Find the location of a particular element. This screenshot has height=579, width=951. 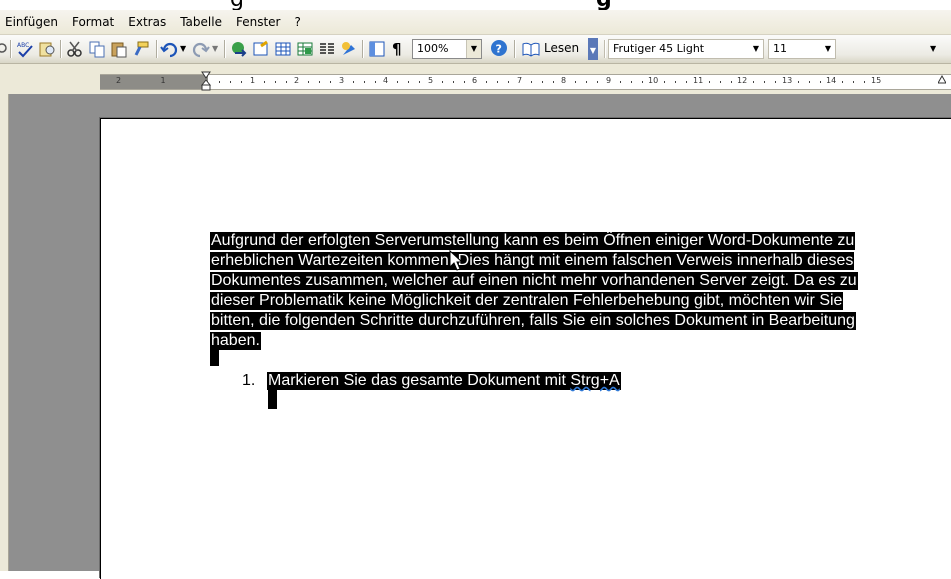

svg-text: ABC is located at coordinates (23, 45).